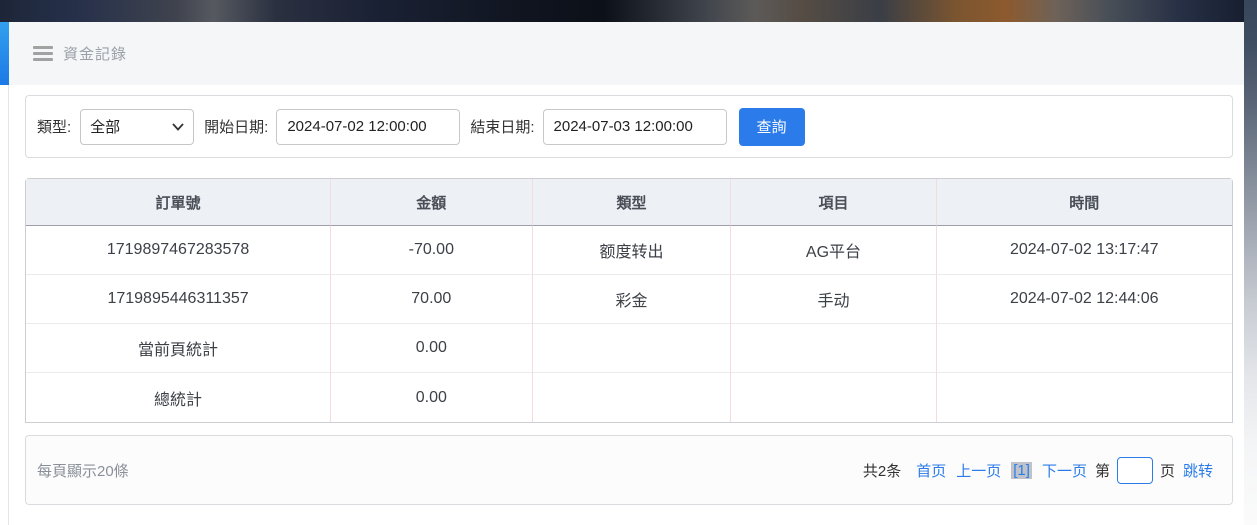 This screenshot has width=1257, height=525. I want to click on start-date-input, so click(368, 126).